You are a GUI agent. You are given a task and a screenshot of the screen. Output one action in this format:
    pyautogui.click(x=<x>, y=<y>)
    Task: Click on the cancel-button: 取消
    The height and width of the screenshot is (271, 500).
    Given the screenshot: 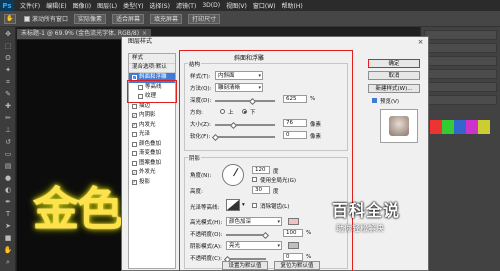 What is the action you would take?
    pyautogui.click(x=394, y=75)
    